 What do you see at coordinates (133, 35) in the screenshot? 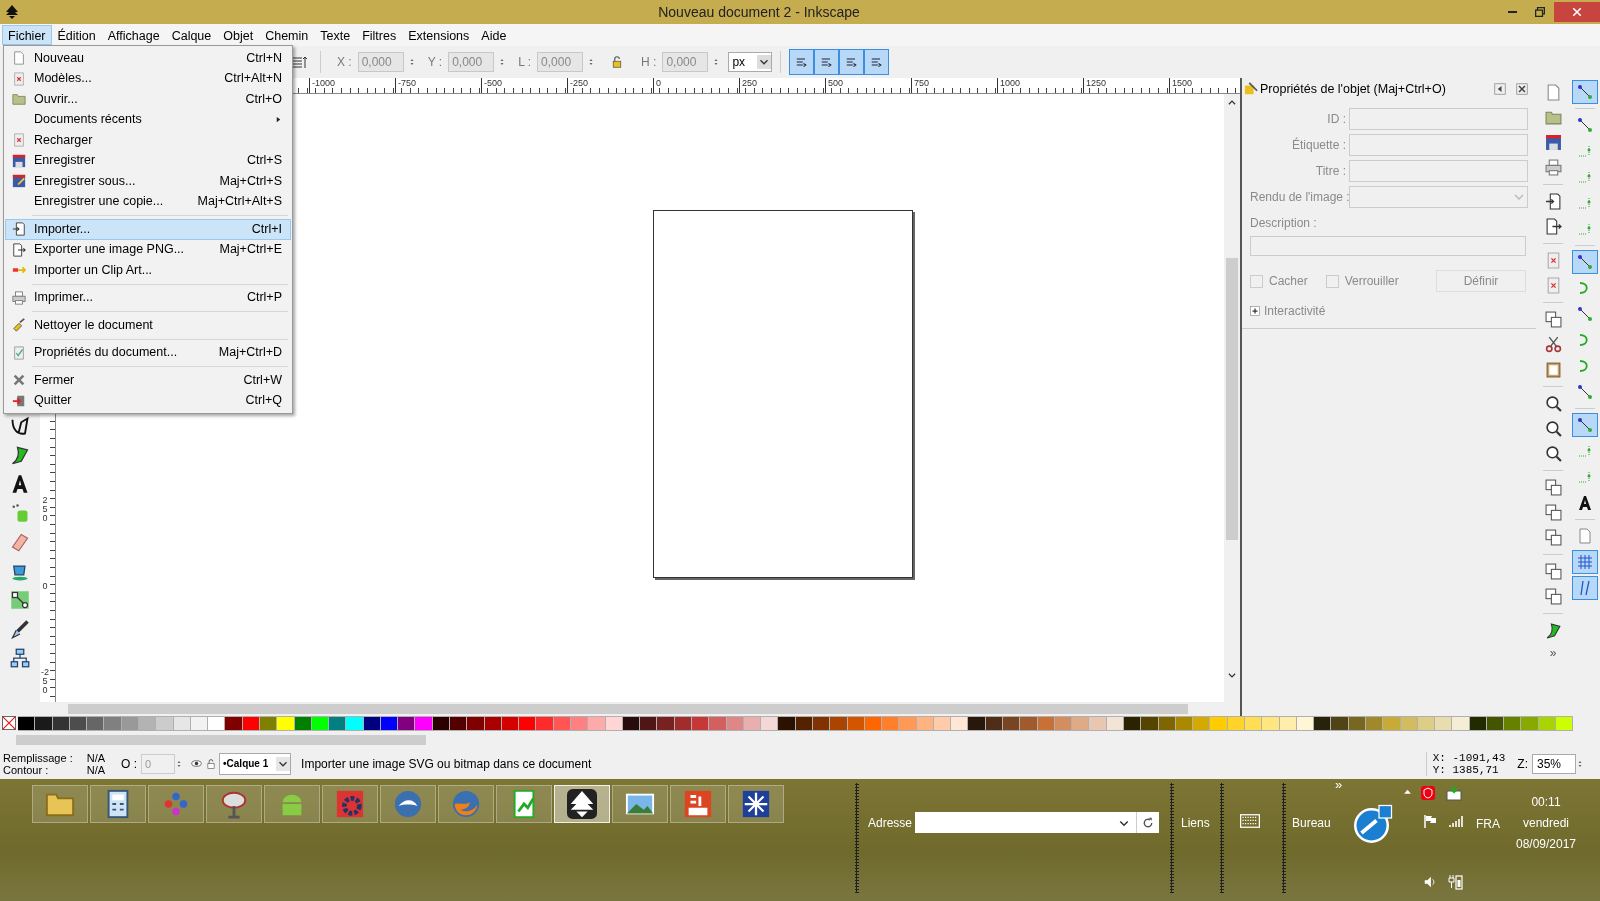
I see `menu-item: Affichage` at bounding box center [133, 35].